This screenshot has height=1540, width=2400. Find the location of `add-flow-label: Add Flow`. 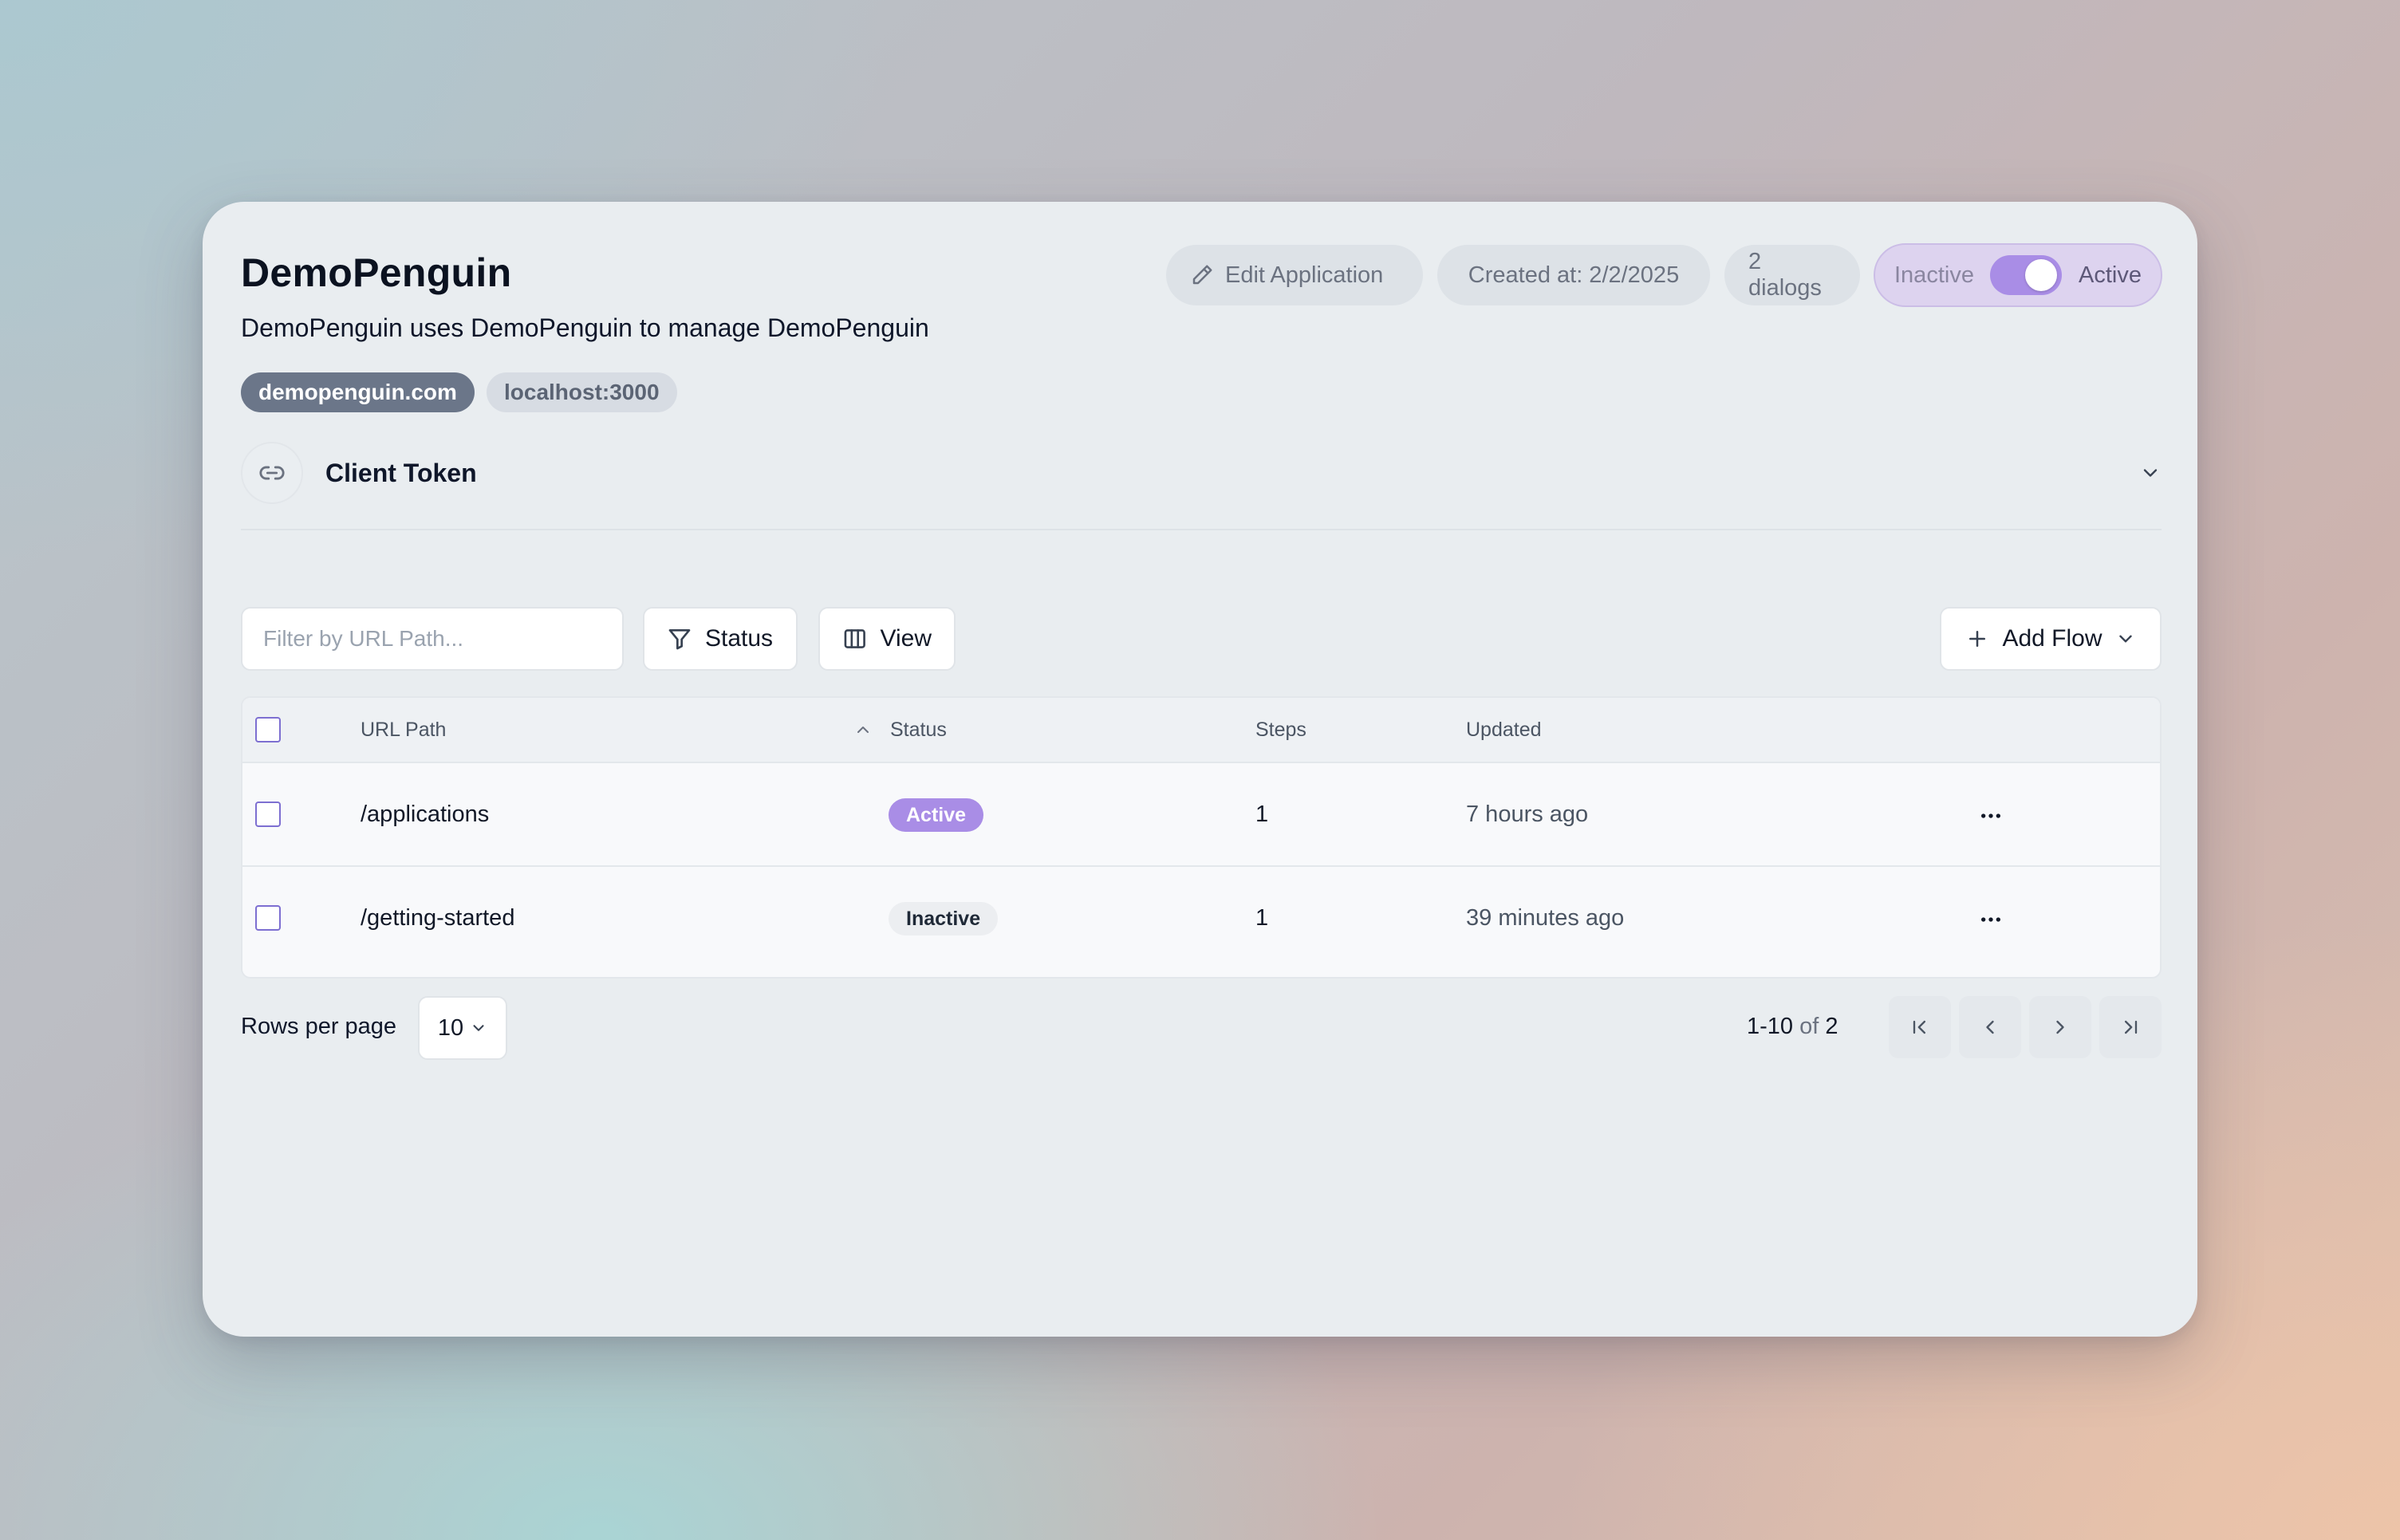

add-flow-label: Add Flow is located at coordinates (2052, 638).